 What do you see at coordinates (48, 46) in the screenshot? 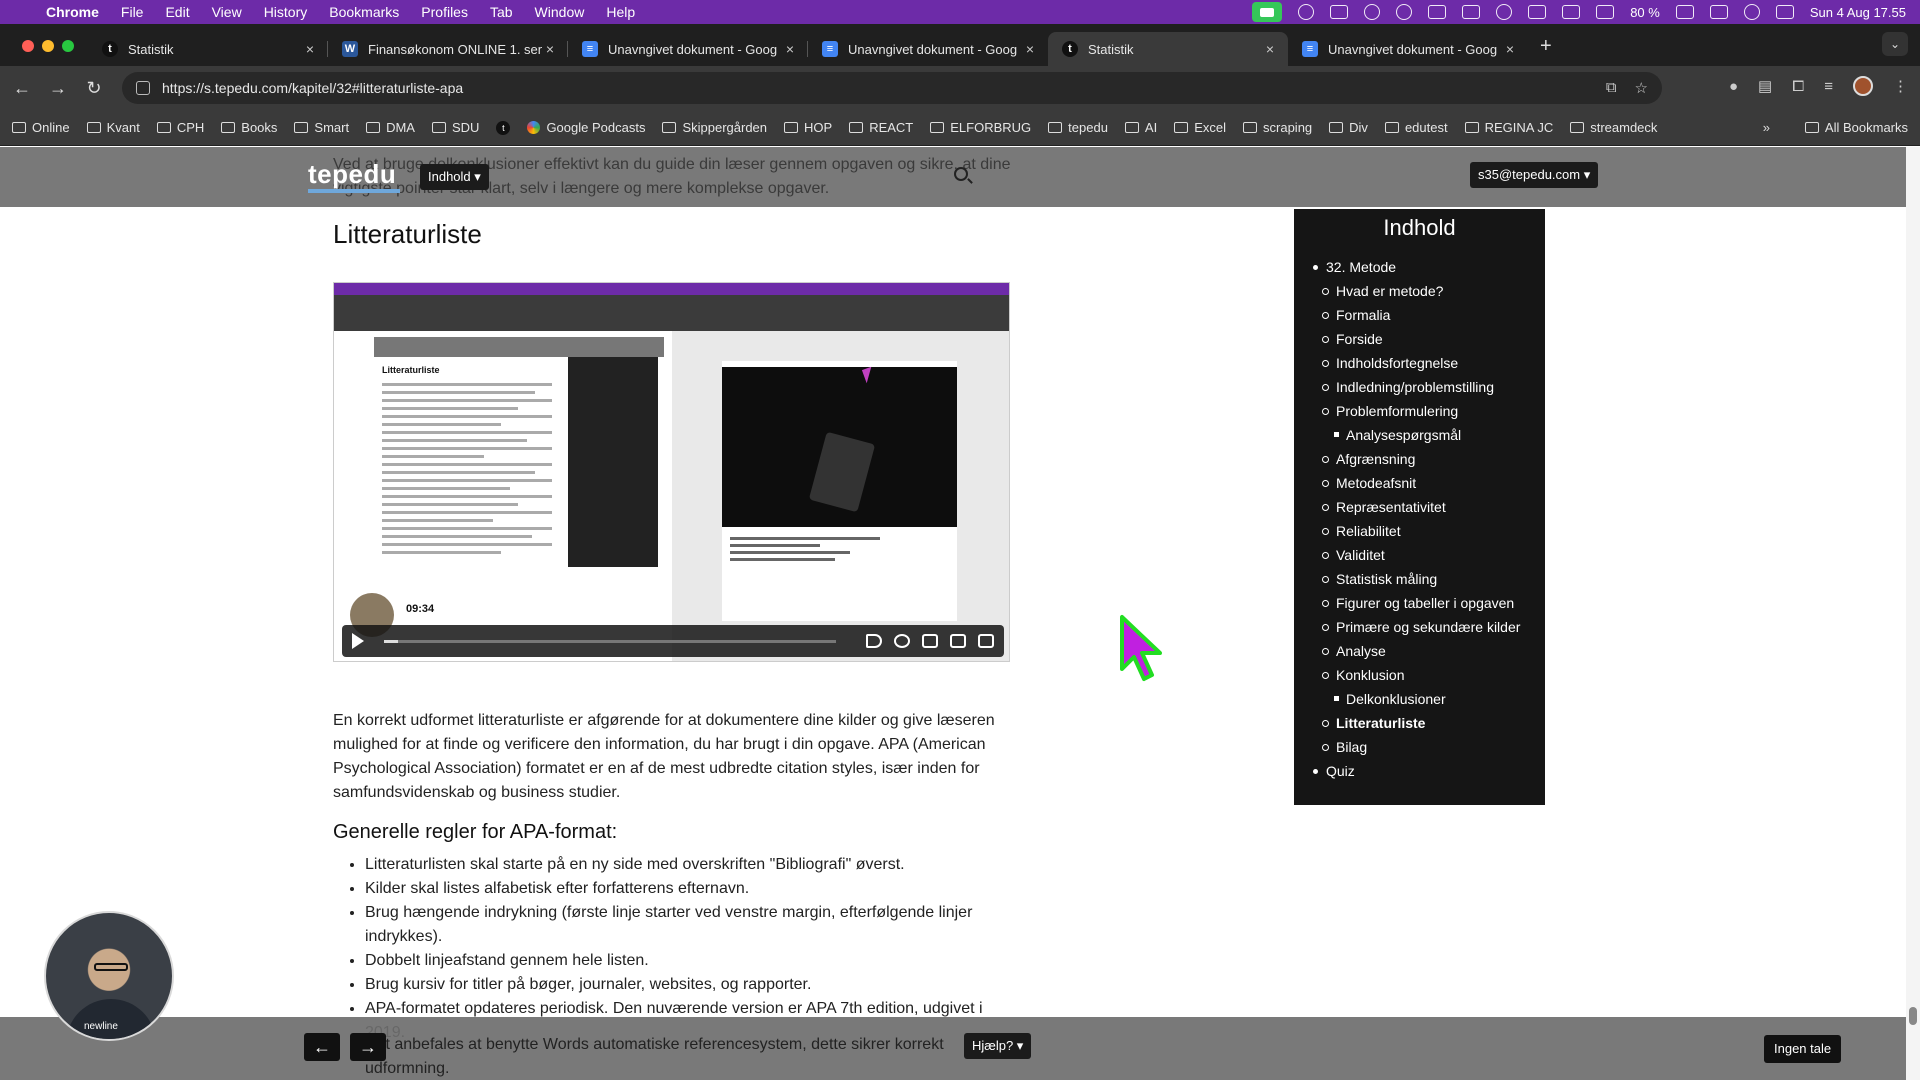
I see `minimize-window-button` at bounding box center [48, 46].